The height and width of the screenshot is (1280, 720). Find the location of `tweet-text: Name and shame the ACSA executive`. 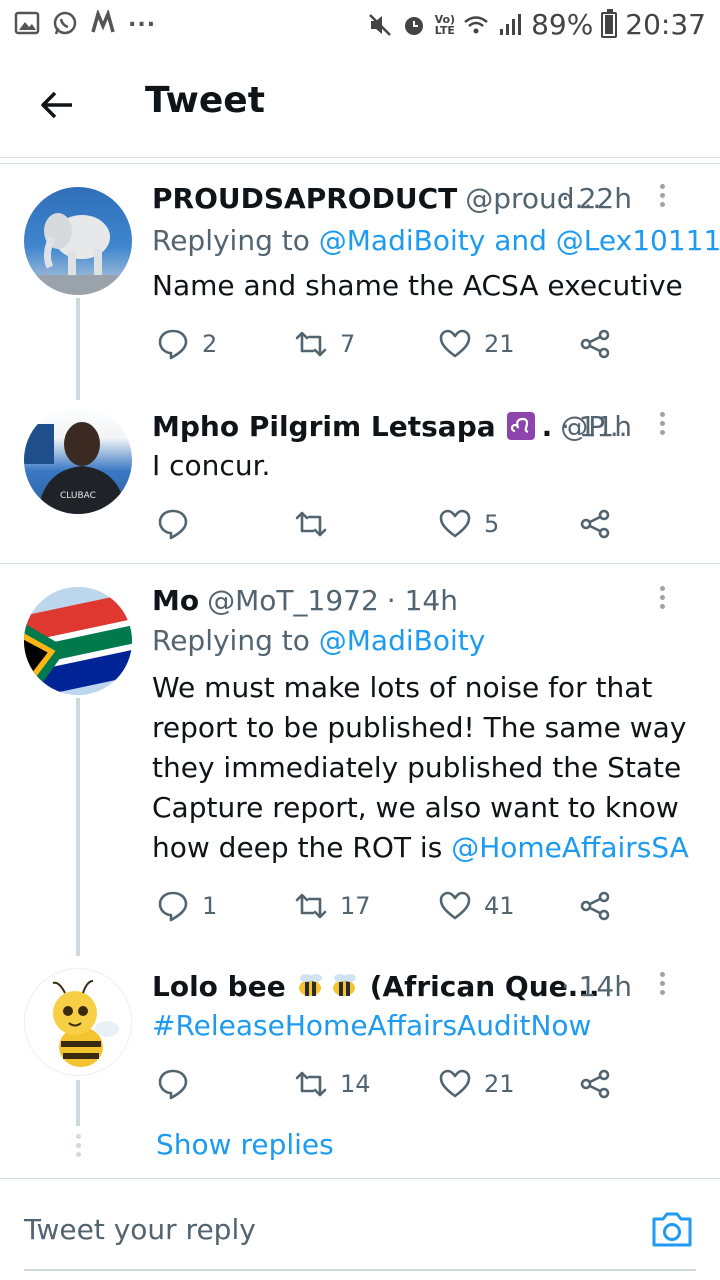

tweet-text: Name and shame the ACSA executive is located at coordinates (417, 285).